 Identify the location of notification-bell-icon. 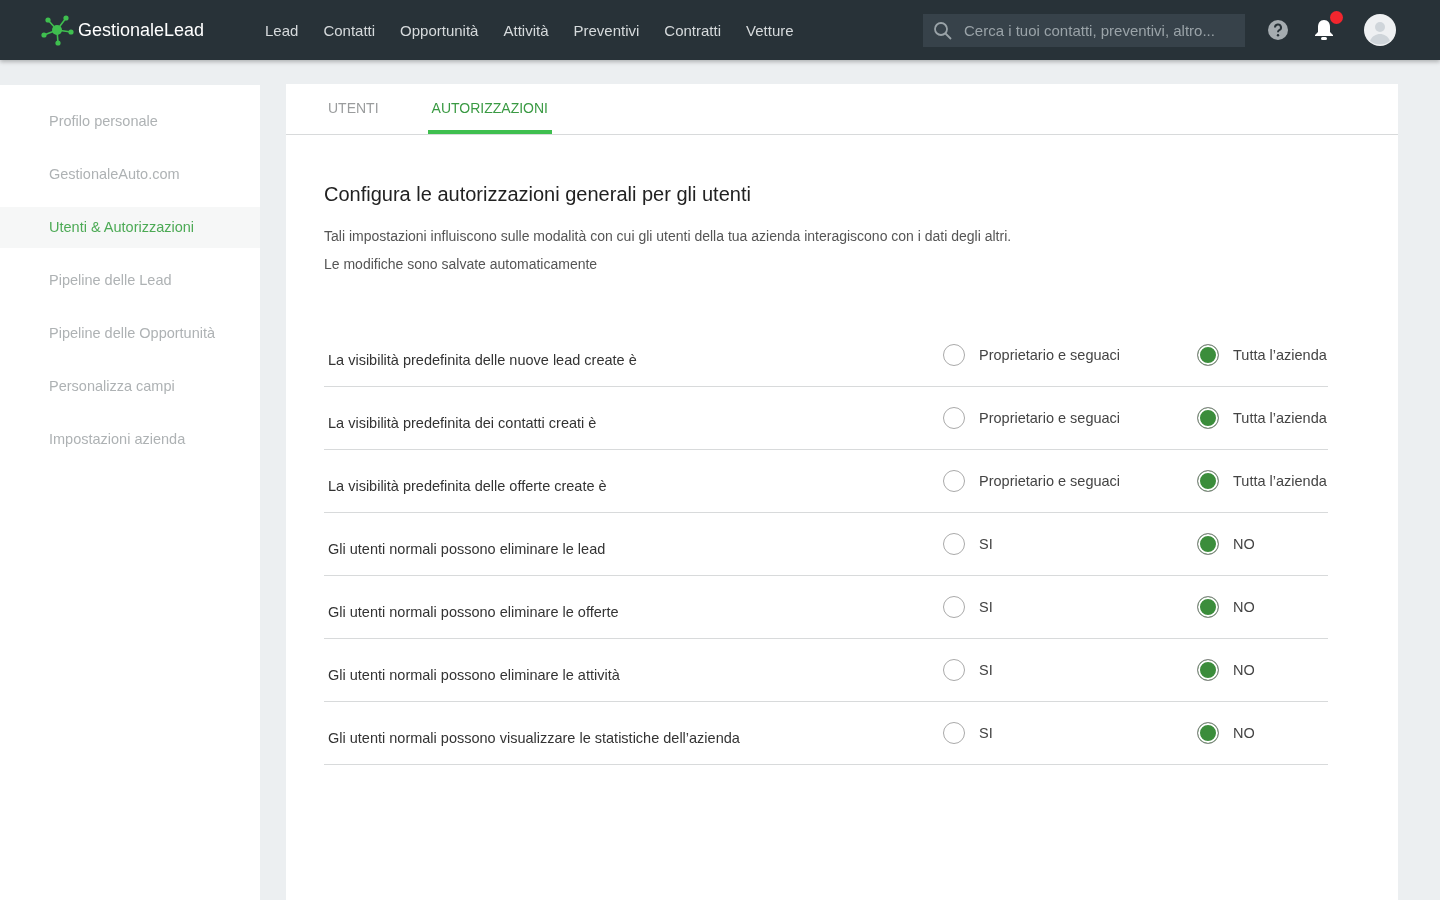
(1324, 30).